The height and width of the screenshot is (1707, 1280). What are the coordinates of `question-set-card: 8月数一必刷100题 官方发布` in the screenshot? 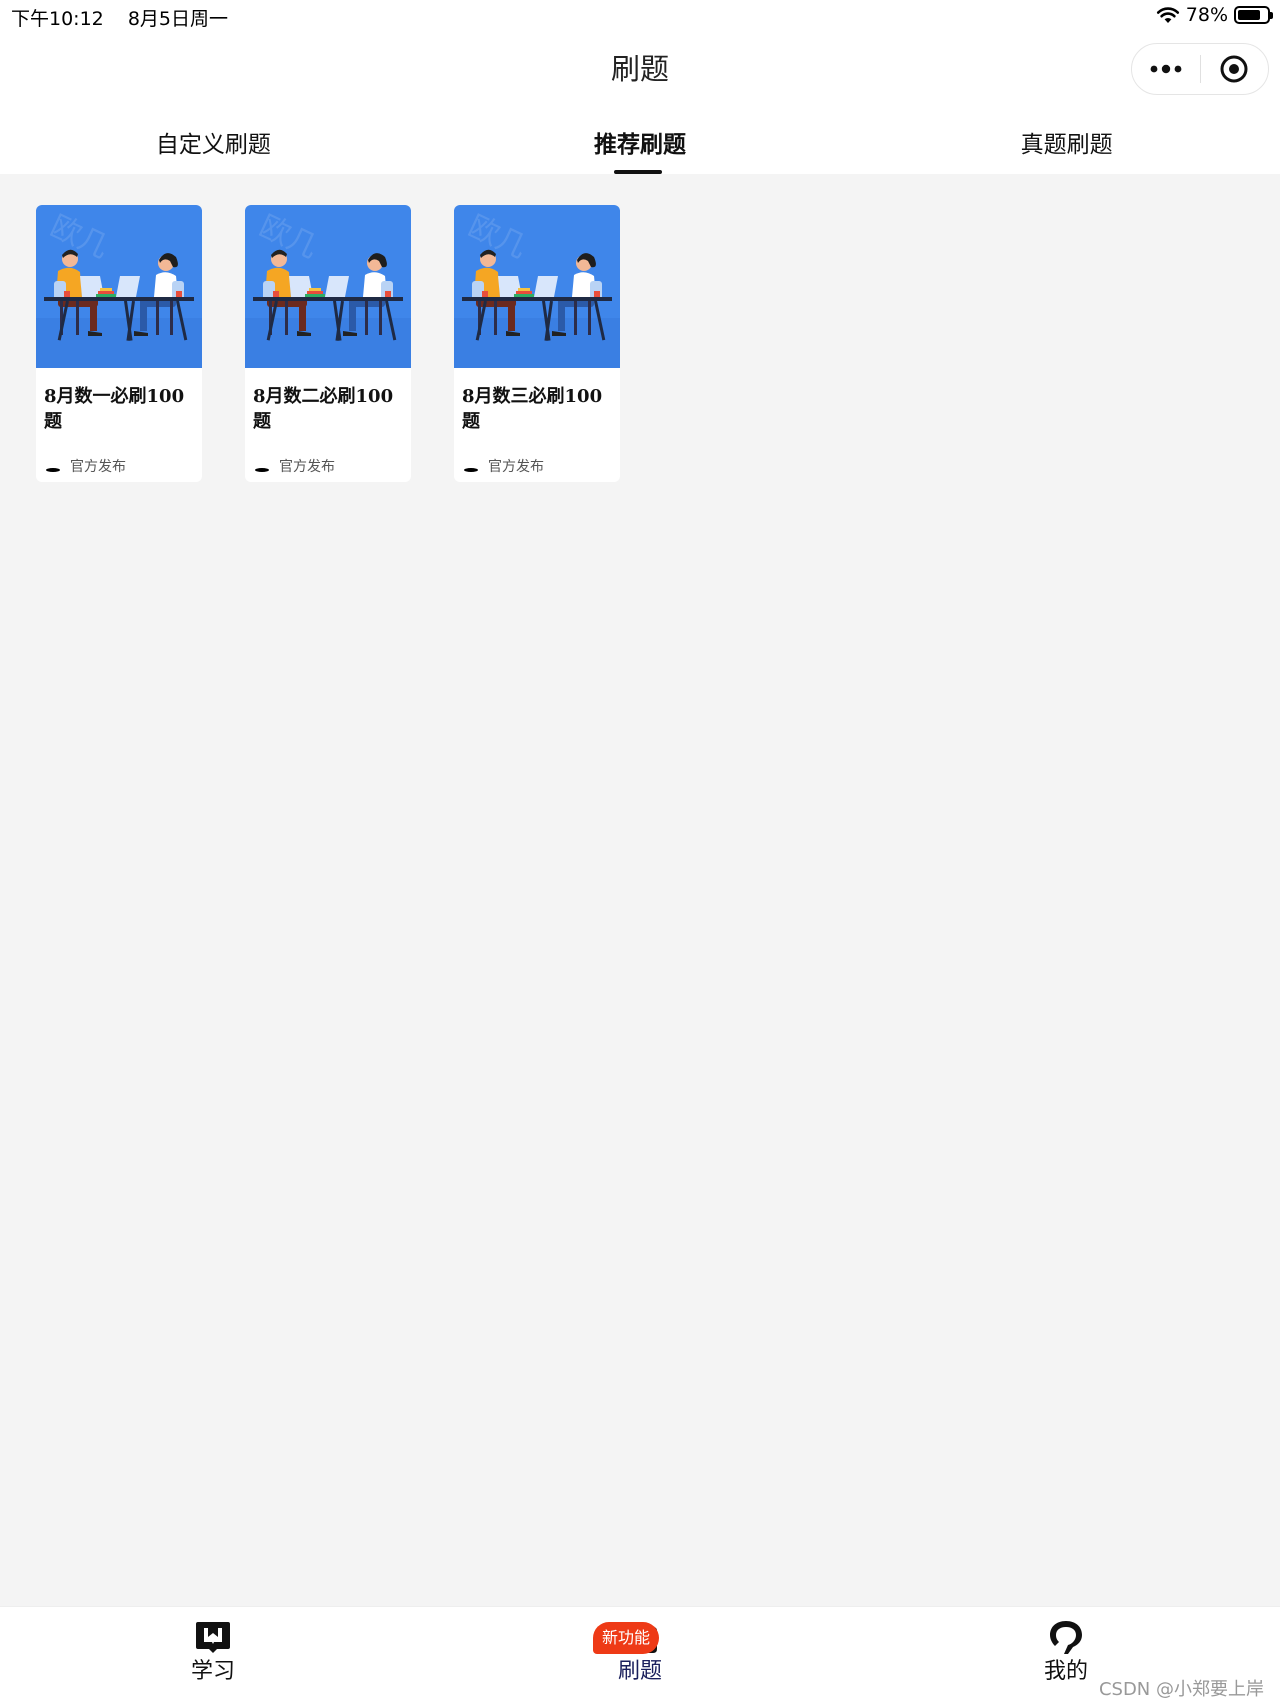 It's located at (119, 343).